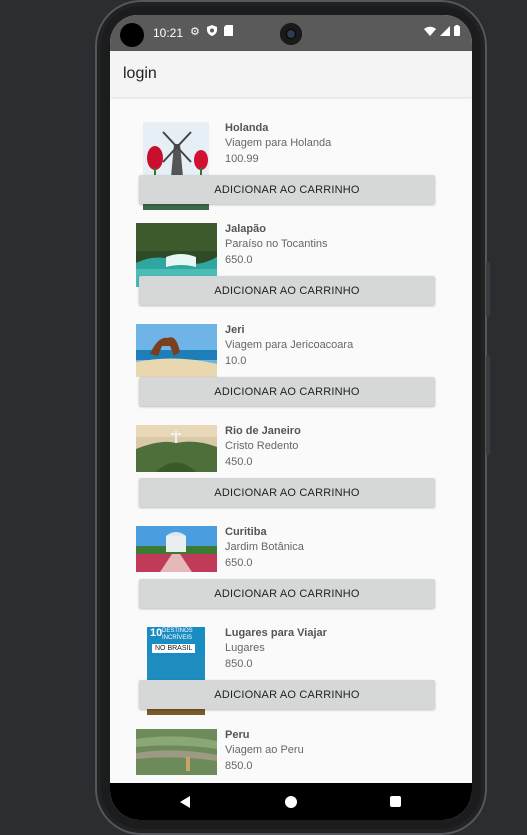 This screenshot has width=527, height=835. I want to click on back-icon, so click(185, 802).